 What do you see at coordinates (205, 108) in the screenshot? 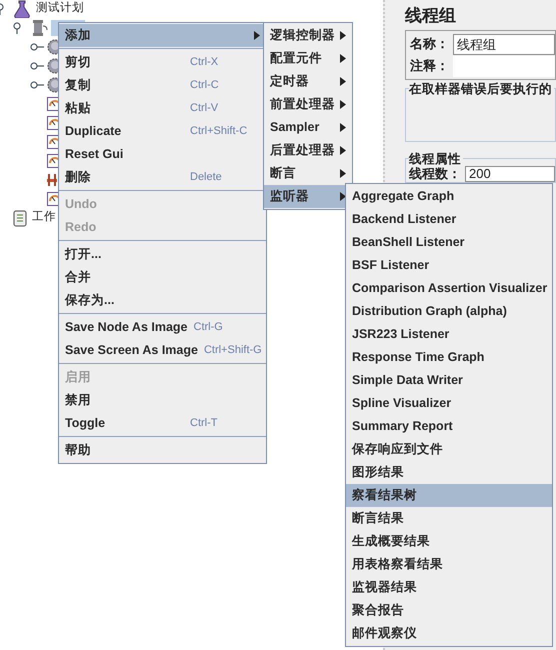
I see `shortcut-label: Ctrl-V` at bounding box center [205, 108].